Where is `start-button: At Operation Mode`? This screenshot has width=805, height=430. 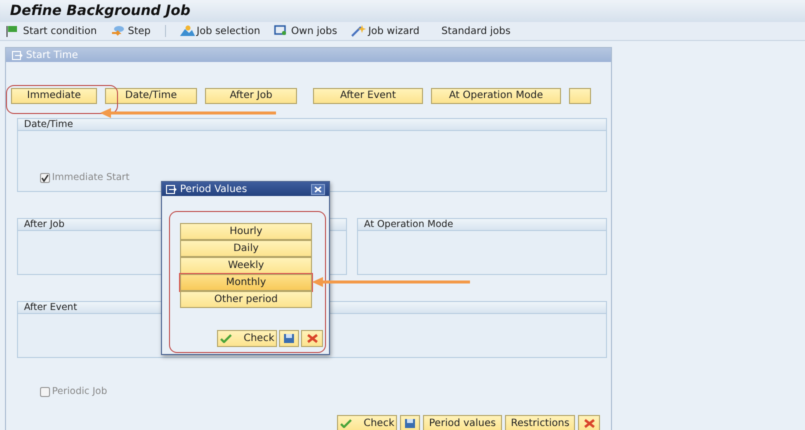 start-button: At Operation Mode is located at coordinates (496, 96).